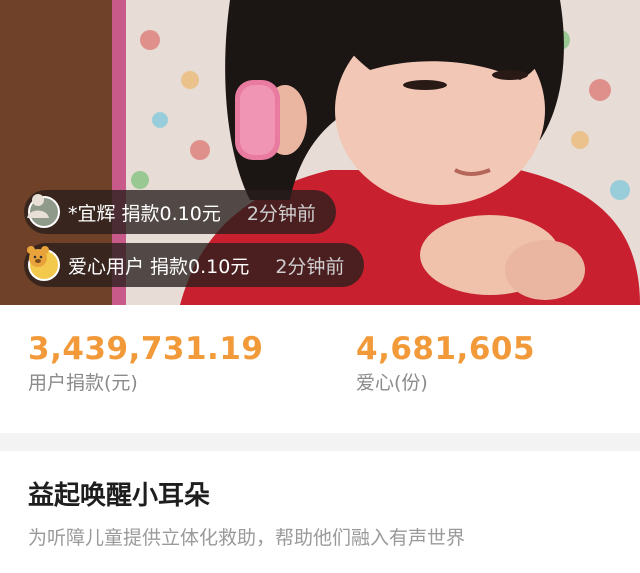 The height and width of the screenshot is (573, 640). What do you see at coordinates (43, 263) in the screenshot?
I see `bear-avatar-icon` at bounding box center [43, 263].